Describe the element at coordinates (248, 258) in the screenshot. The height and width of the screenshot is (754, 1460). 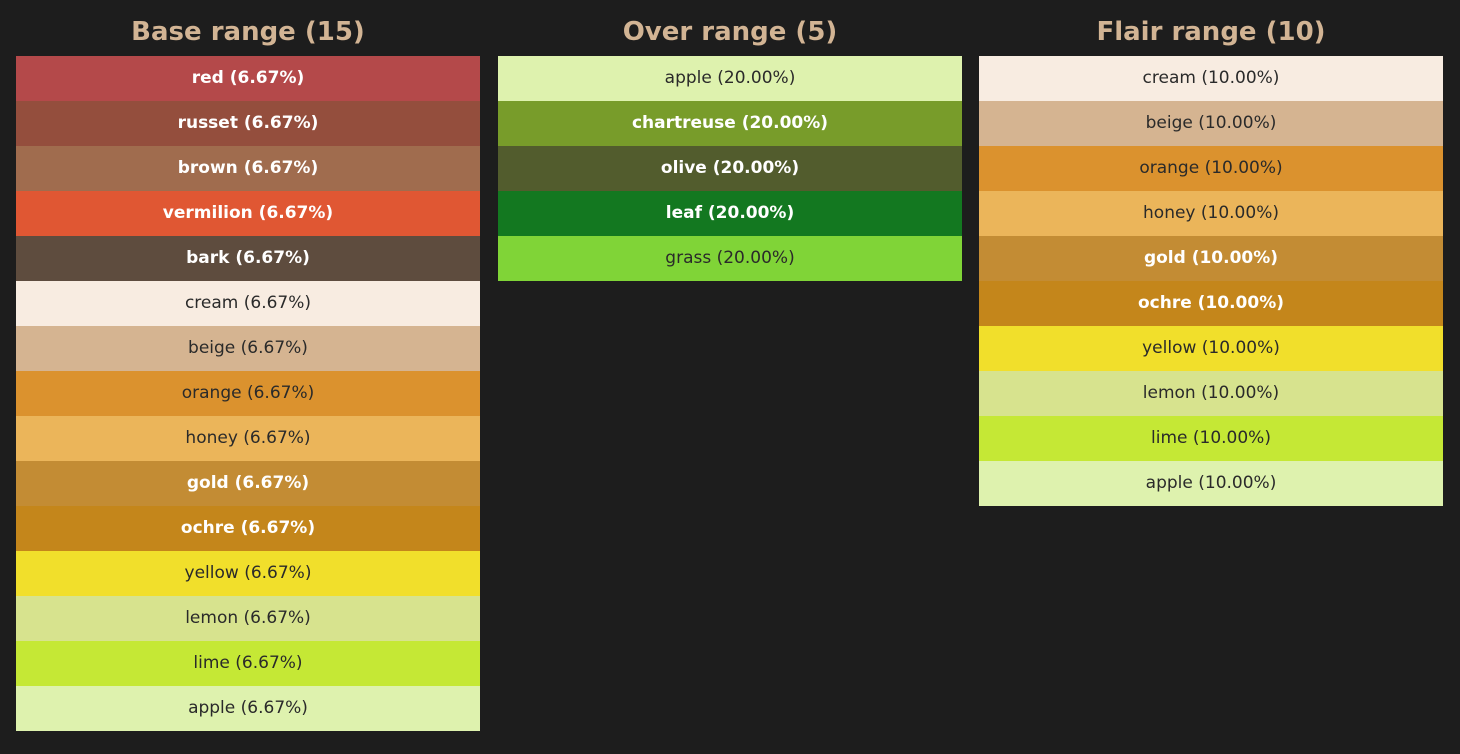
I see `swatch-base-5: bark (6.67%)` at that location.